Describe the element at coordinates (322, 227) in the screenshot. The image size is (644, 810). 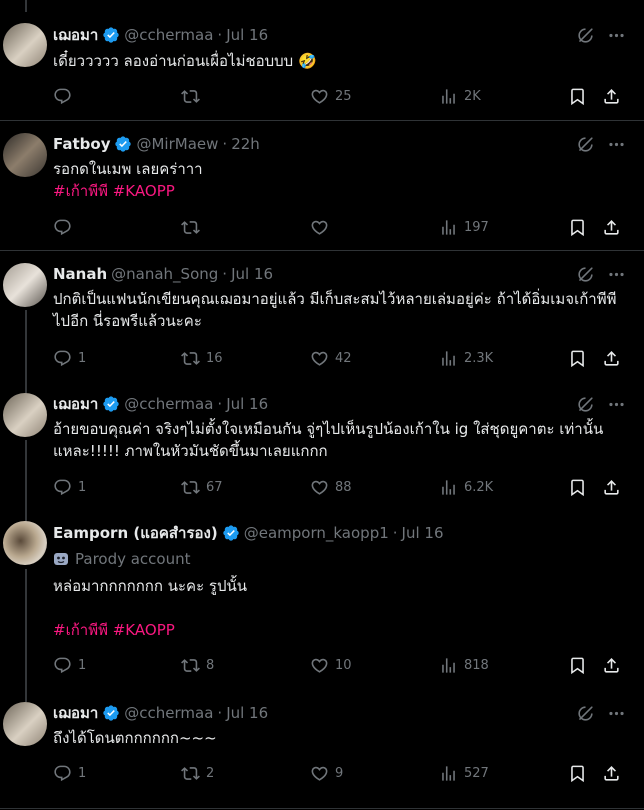
I see `like-button` at that location.